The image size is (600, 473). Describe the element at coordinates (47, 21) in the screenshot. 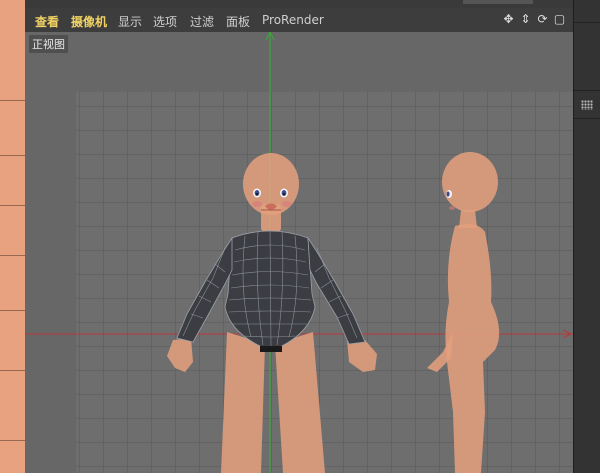

I see `menu-view: 查看` at that location.